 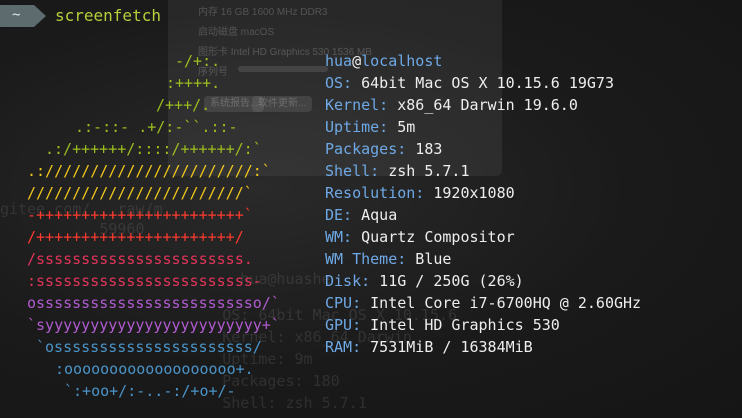 I want to click on prompt-path-segment: ~, so click(x=23, y=16).